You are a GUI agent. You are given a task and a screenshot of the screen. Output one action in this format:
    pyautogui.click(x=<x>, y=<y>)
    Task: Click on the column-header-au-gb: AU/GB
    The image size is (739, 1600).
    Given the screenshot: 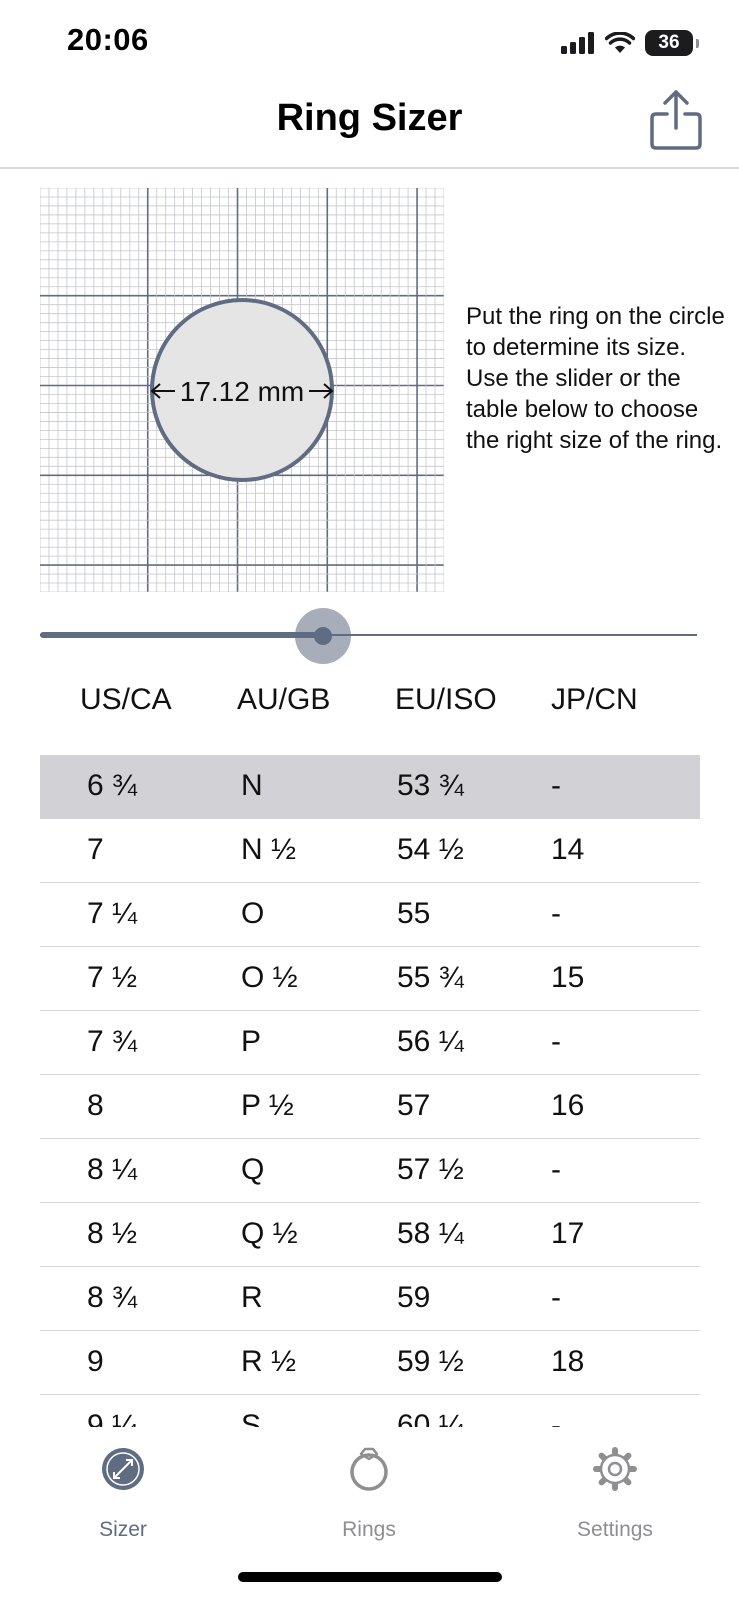 What is the action you would take?
    pyautogui.click(x=284, y=699)
    